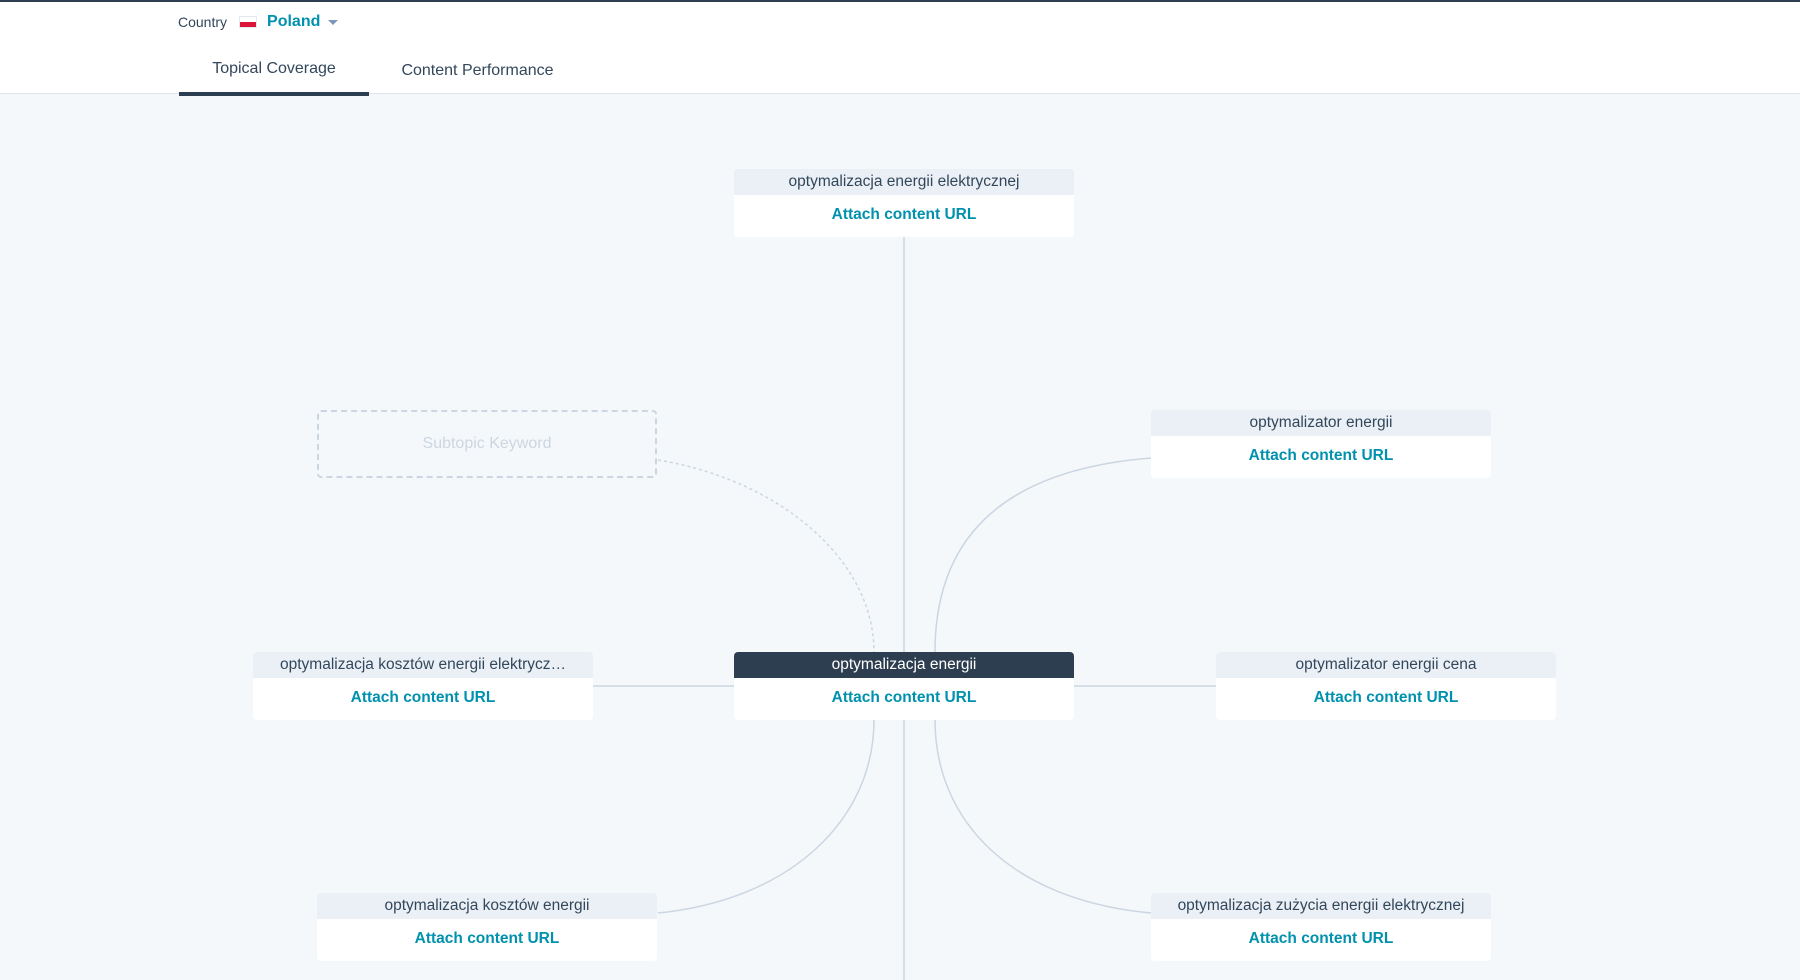  I want to click on subtopic-keyword: optymalizator energii, so click(1321, 423).